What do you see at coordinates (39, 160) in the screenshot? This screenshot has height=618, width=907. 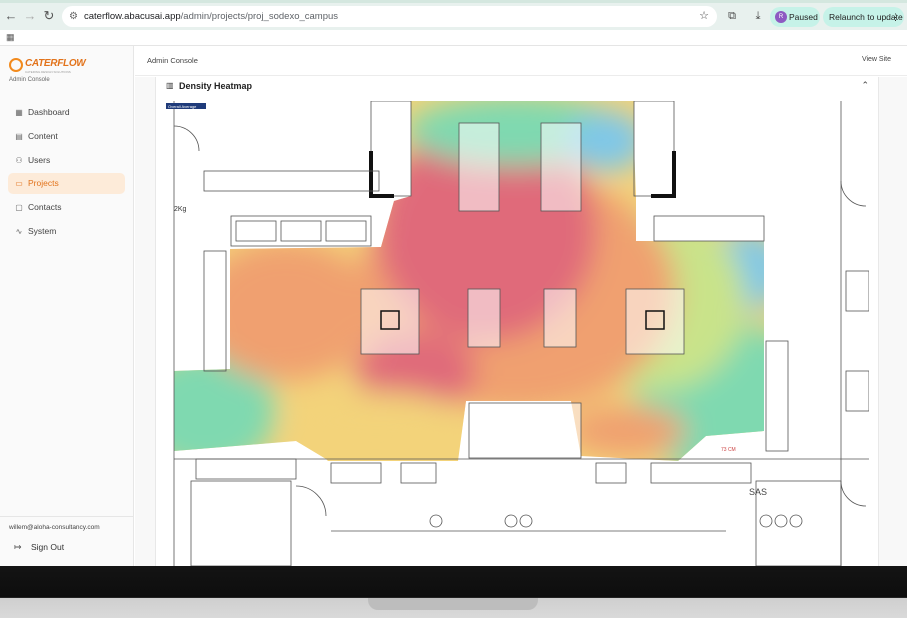 I see `sidebar-item-label: Users` at bounding box center [39, 160].